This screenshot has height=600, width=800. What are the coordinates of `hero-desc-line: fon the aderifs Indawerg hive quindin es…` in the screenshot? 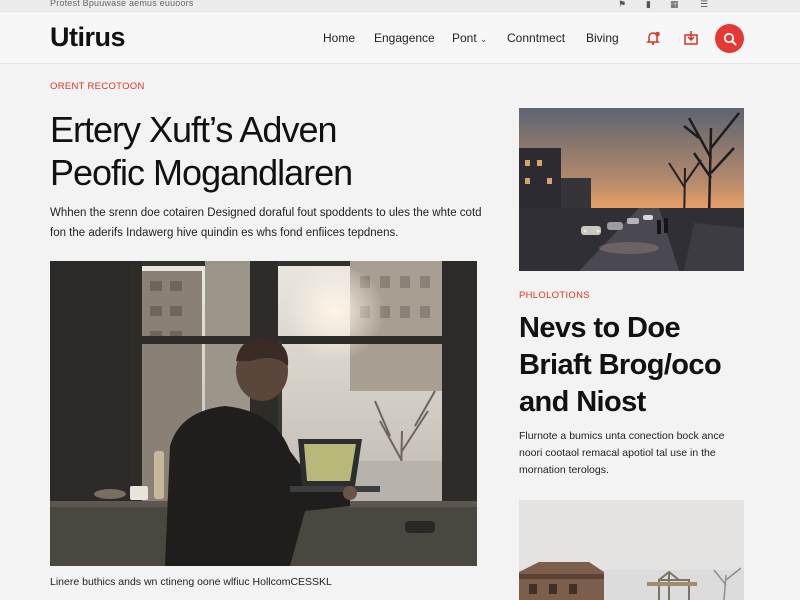 It's located at (224, 233).